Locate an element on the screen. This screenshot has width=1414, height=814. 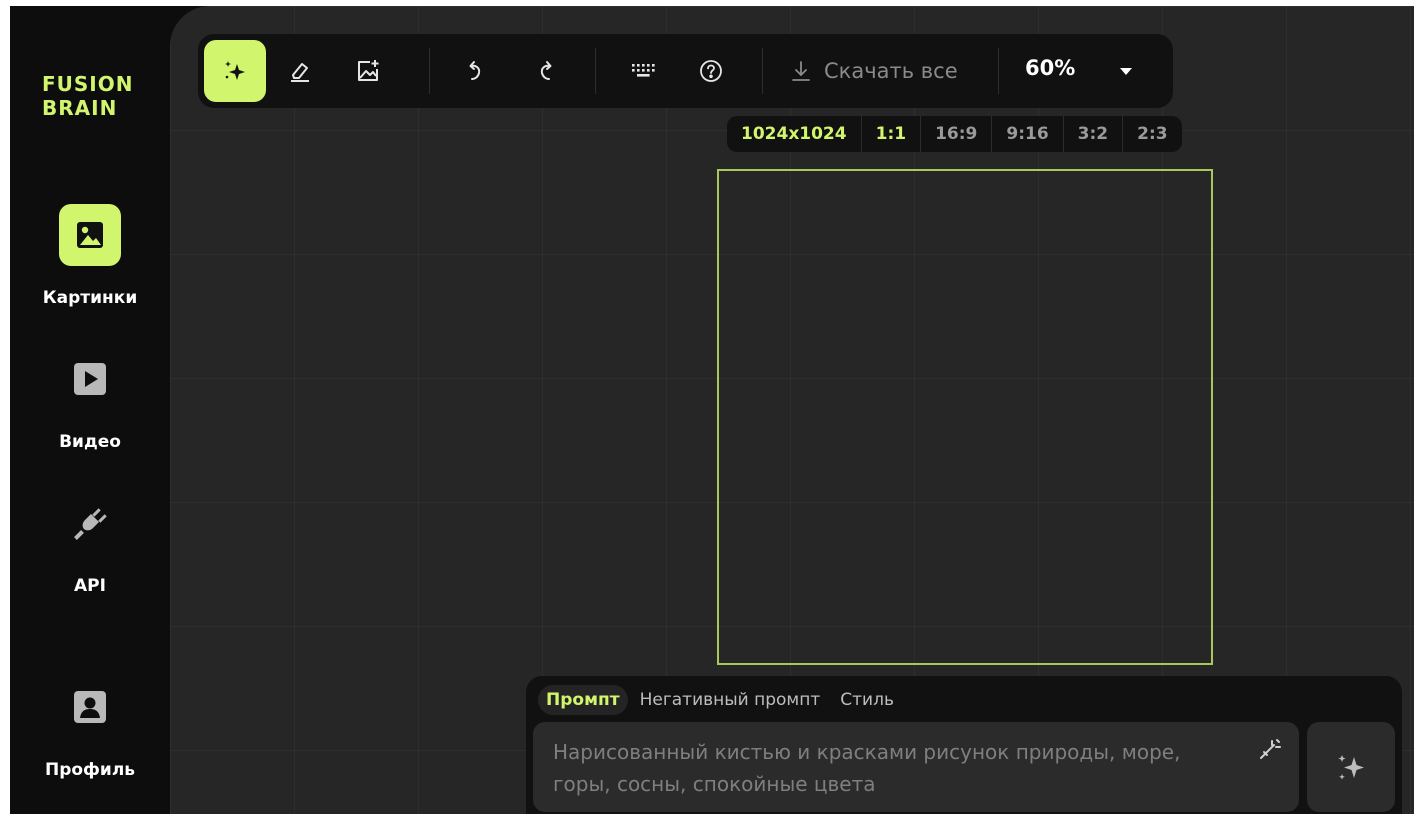
redo-button is located at coordinates (546, 71).